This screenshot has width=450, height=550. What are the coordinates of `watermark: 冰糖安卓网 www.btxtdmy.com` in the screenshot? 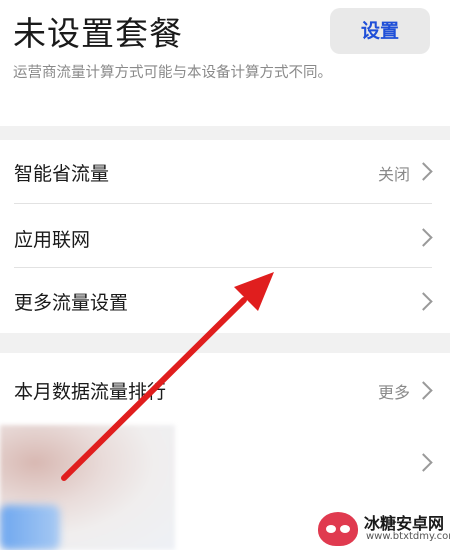 It's located at (384, 529).